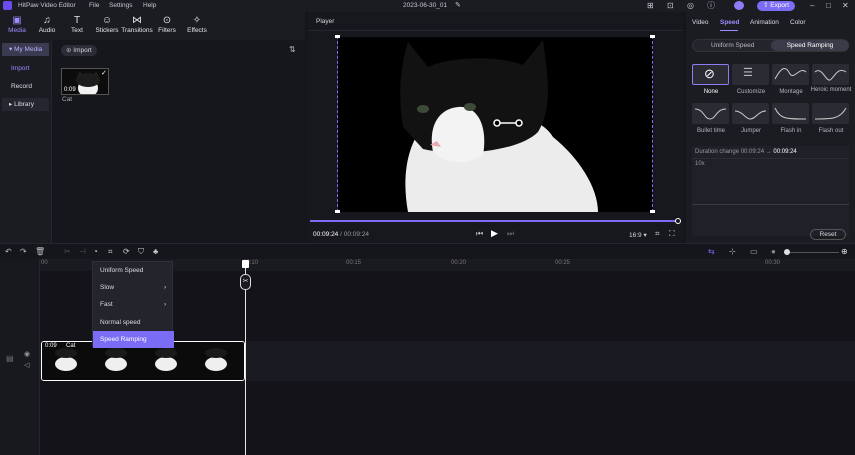 The width and height of the screenshot is (855, 455). What do you see at coordinates (495, 124) in the screenshot?
I see `crop-frame` at bounding box center [495, 124].